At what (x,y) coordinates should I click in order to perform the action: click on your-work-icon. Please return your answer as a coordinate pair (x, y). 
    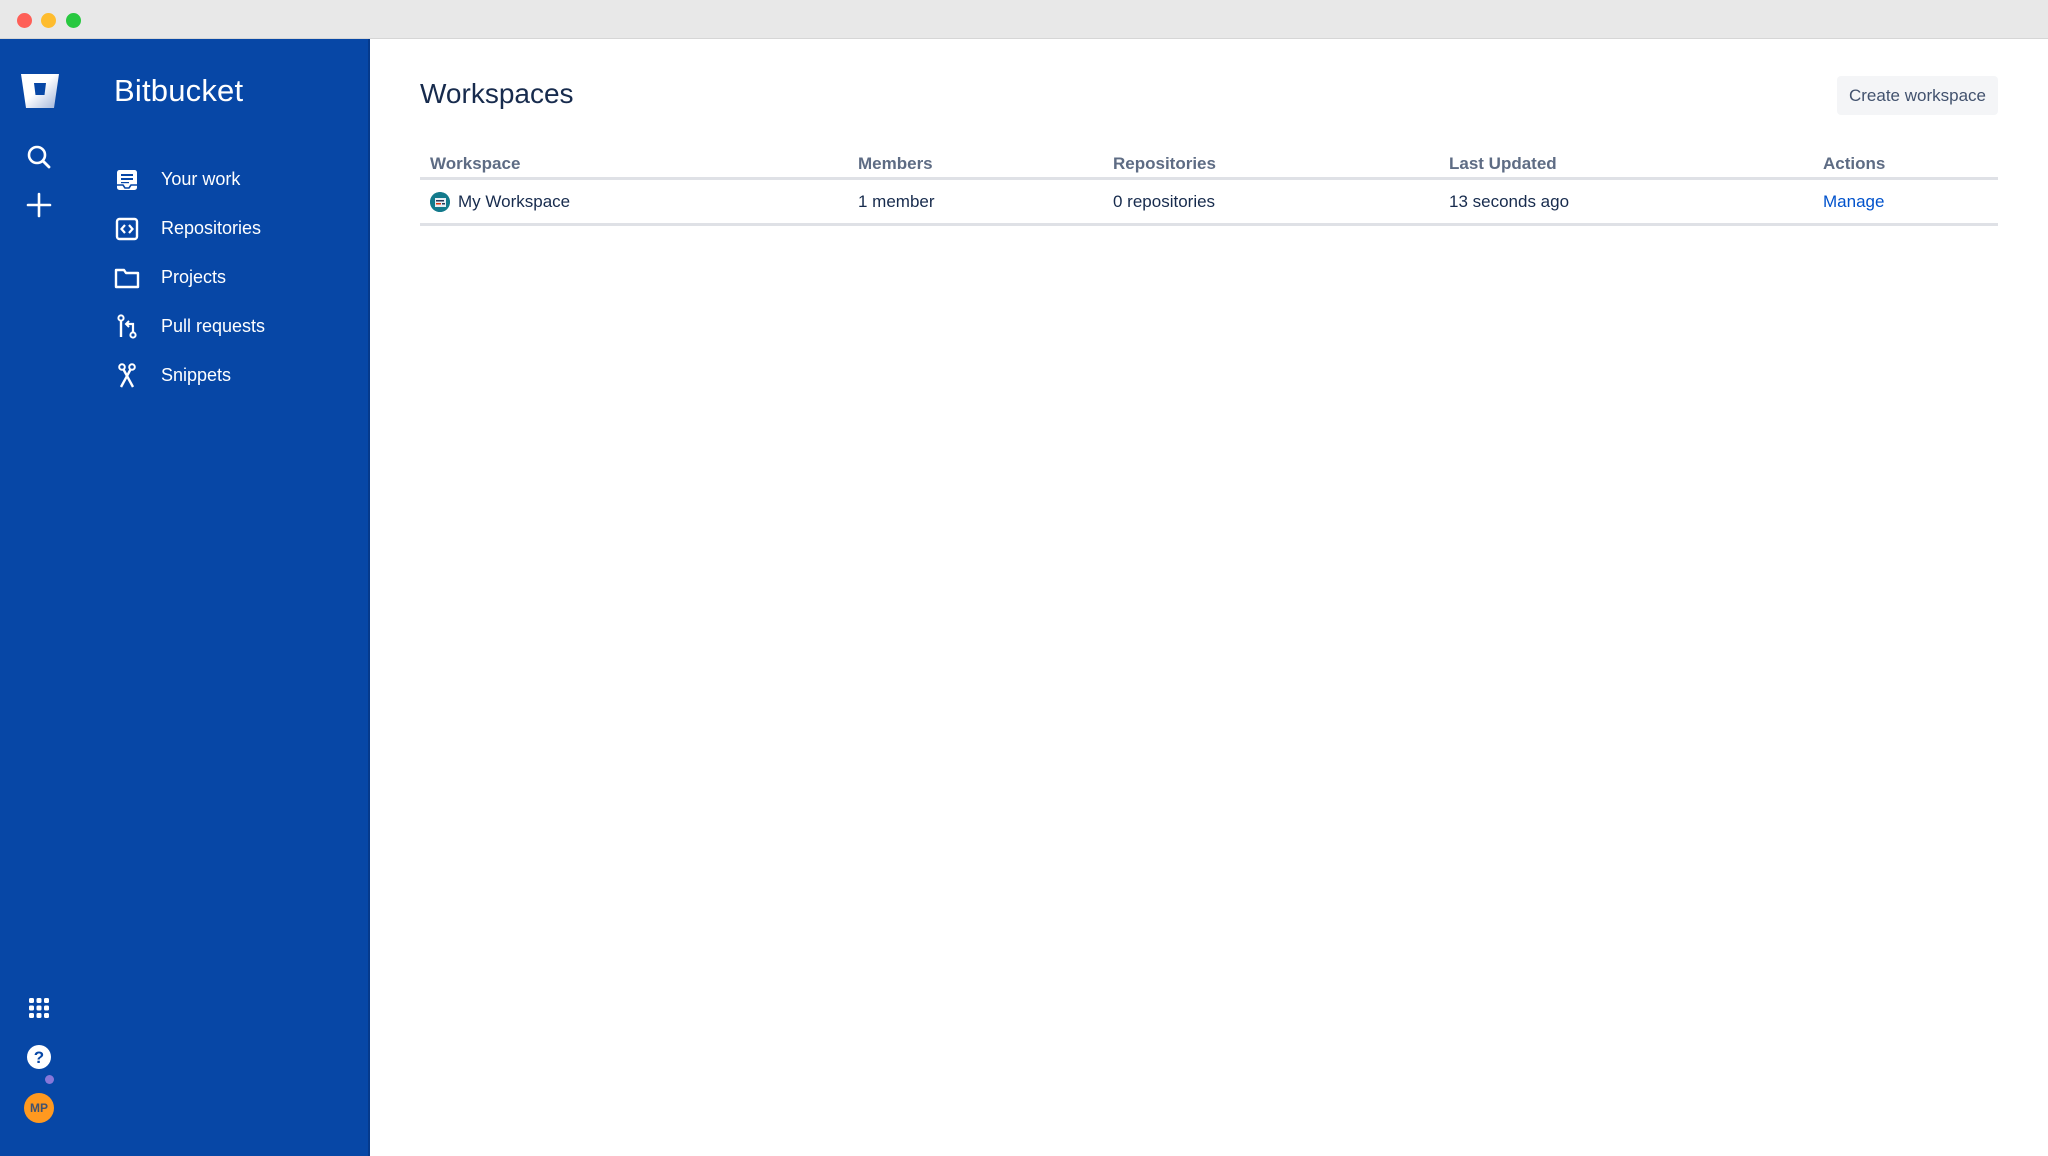
    Looking at the image, I should click on (127, 180).